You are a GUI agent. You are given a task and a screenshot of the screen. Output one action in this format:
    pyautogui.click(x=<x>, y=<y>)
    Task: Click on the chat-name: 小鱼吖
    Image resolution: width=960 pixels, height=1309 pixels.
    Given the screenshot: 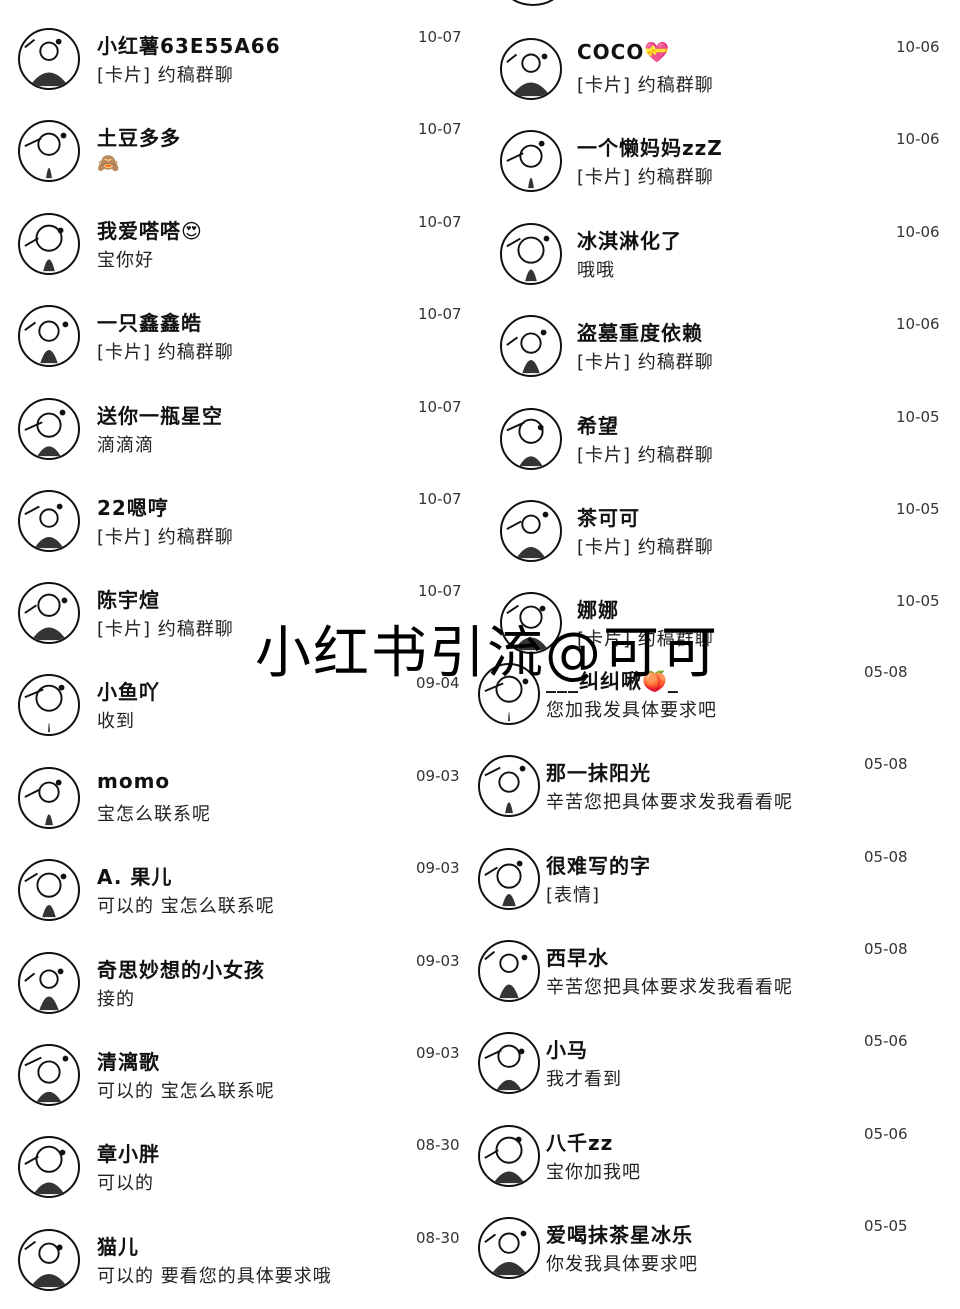 What is the action you would take?
    pyautogui.click(x=128, y=692)
    